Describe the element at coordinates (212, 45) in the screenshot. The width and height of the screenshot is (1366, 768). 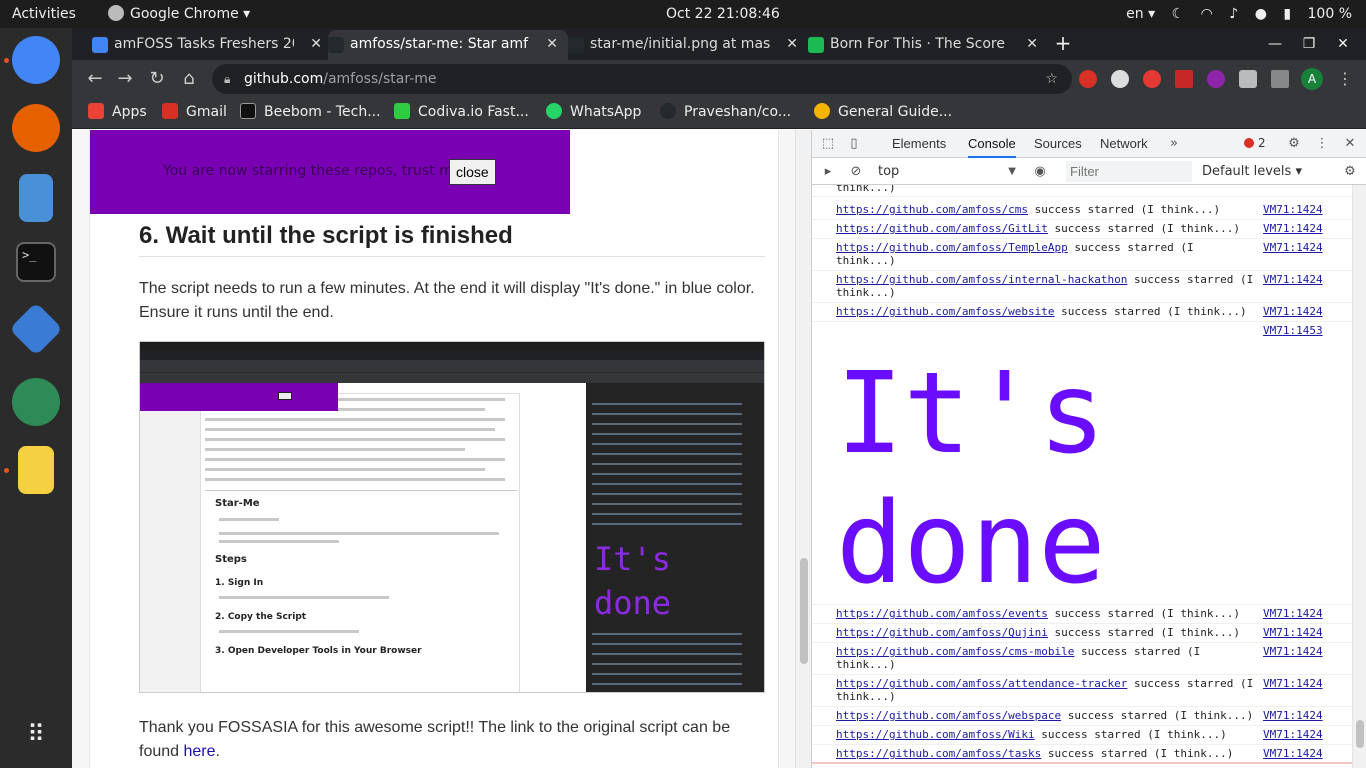
I see `tab-amfoss-tasks: amFOSS Tasks Freshers 20 ✕` at that location.